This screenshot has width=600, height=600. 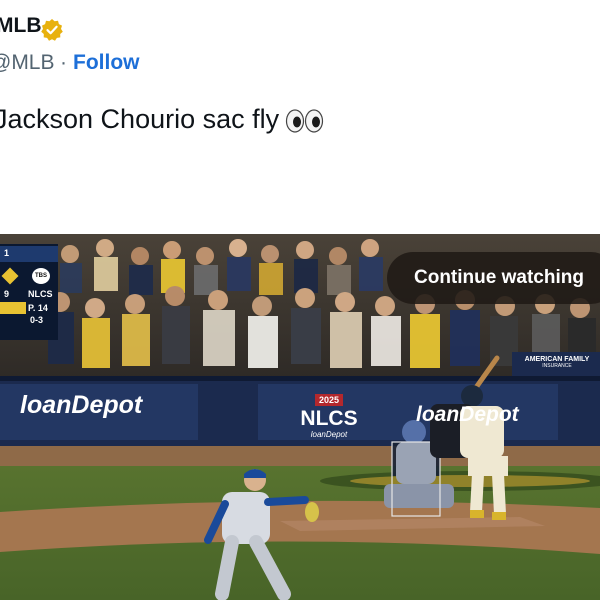 I want to click on scorebug-pitch-count: P. 14, so click(x=38, y=308).